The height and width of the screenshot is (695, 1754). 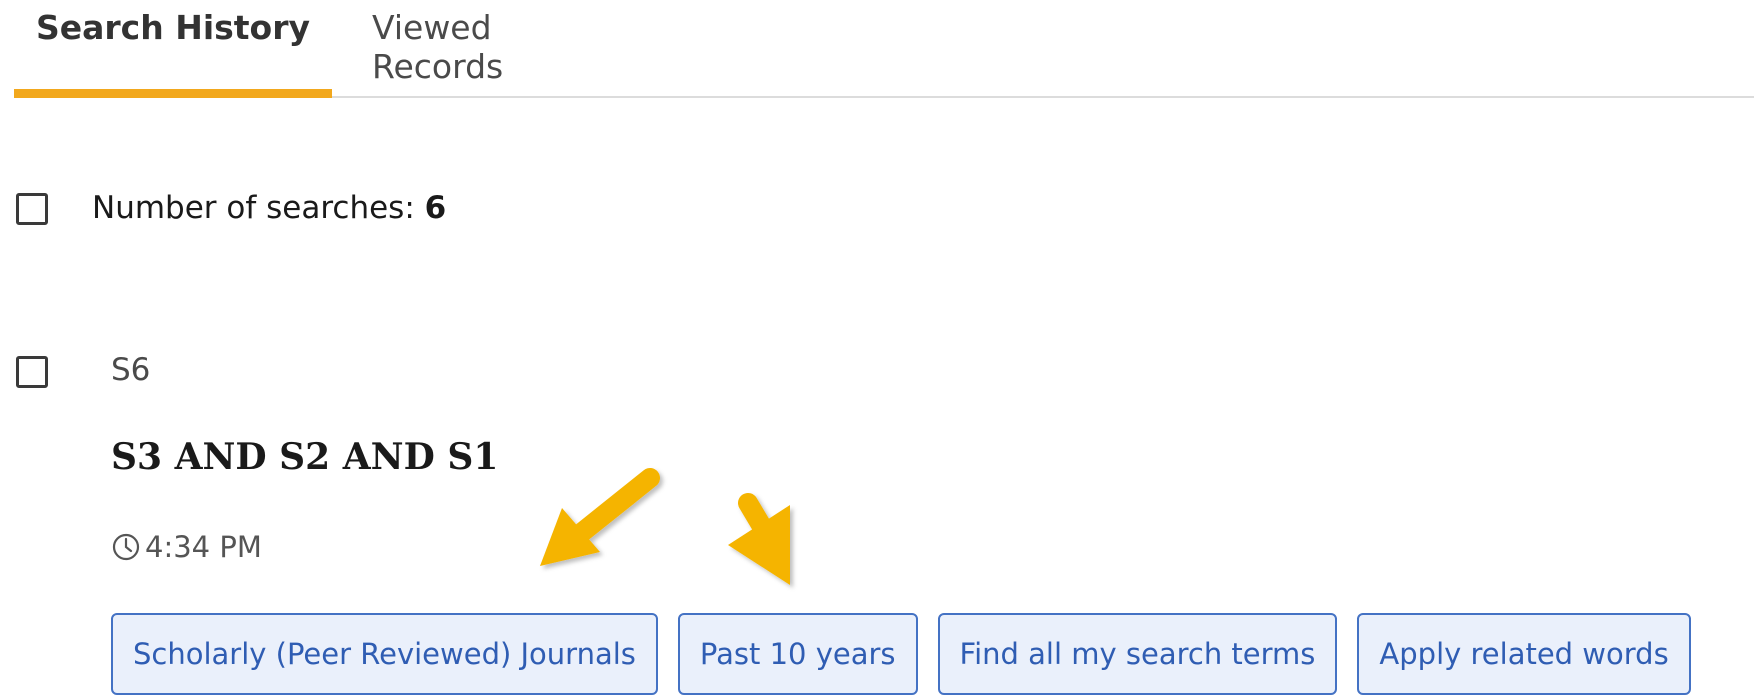 What do you see at coordinates (797, 654) in the screenshot?
I see `filter-past-10-years: Past 10 years` at bounding box center [797, 654].